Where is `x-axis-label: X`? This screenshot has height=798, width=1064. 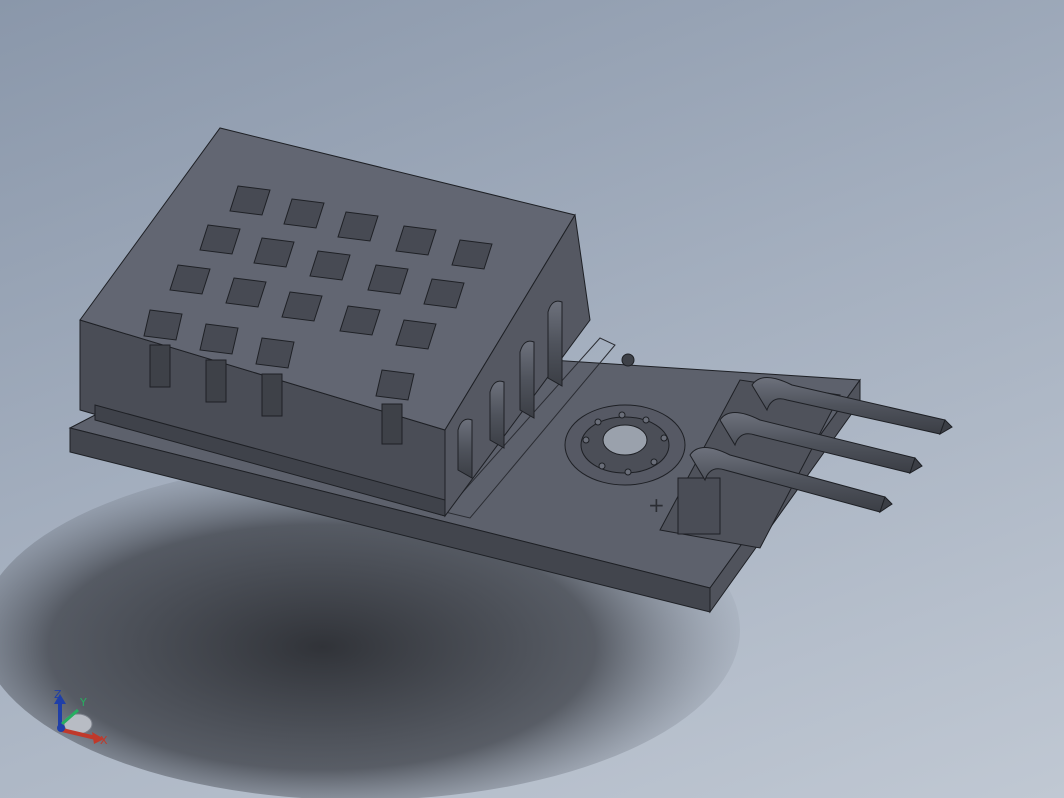
x-axis-label: X is located at coordinates (104, 740).